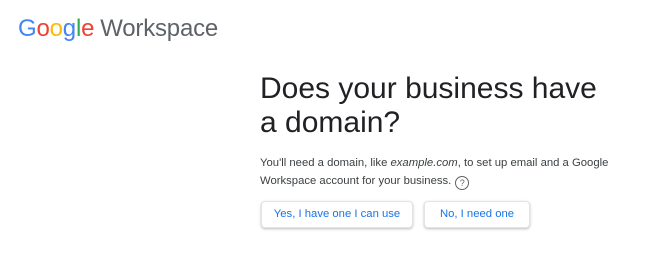  What do you see at coordinates (159, 28) in the screenshot?
I see `logo-product-name: Workspace` at bounding box center [159, 28].